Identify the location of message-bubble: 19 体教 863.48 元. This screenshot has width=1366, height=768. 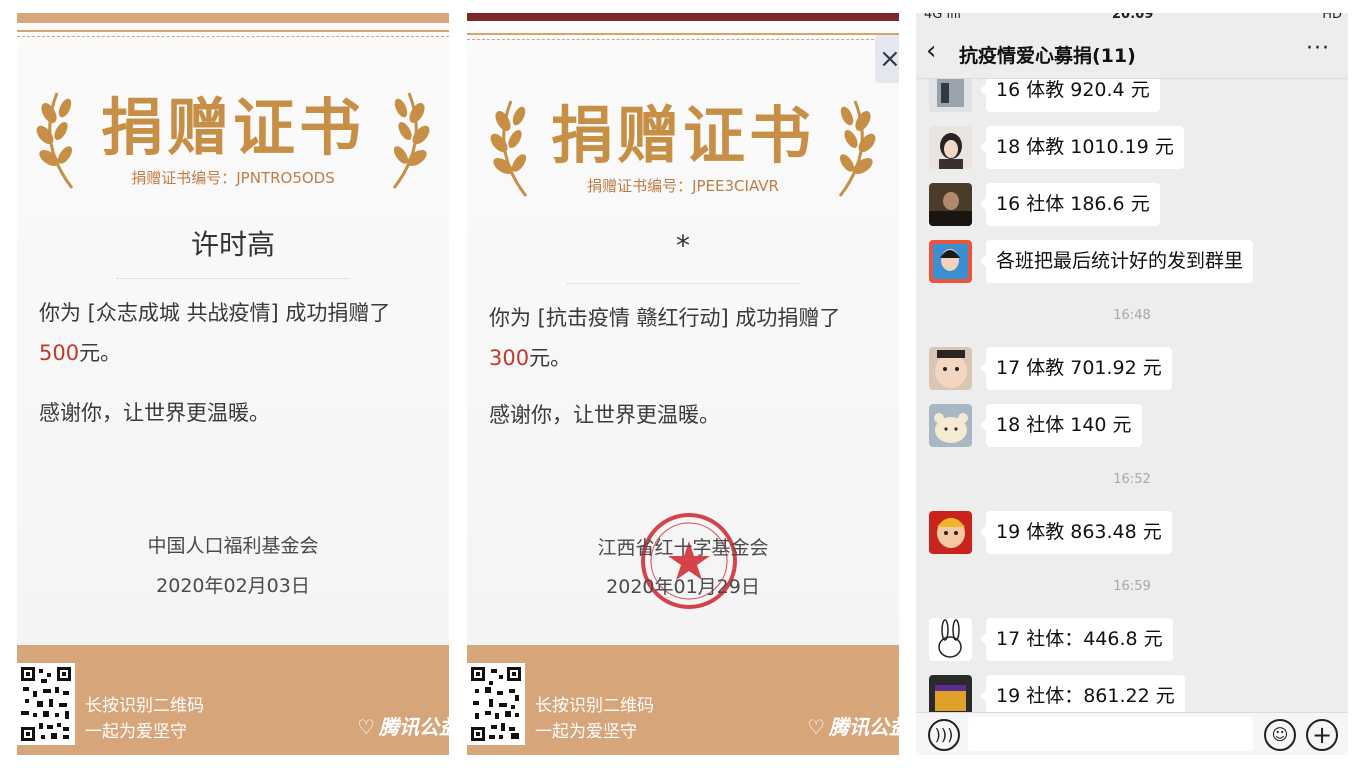
(1076, 532).